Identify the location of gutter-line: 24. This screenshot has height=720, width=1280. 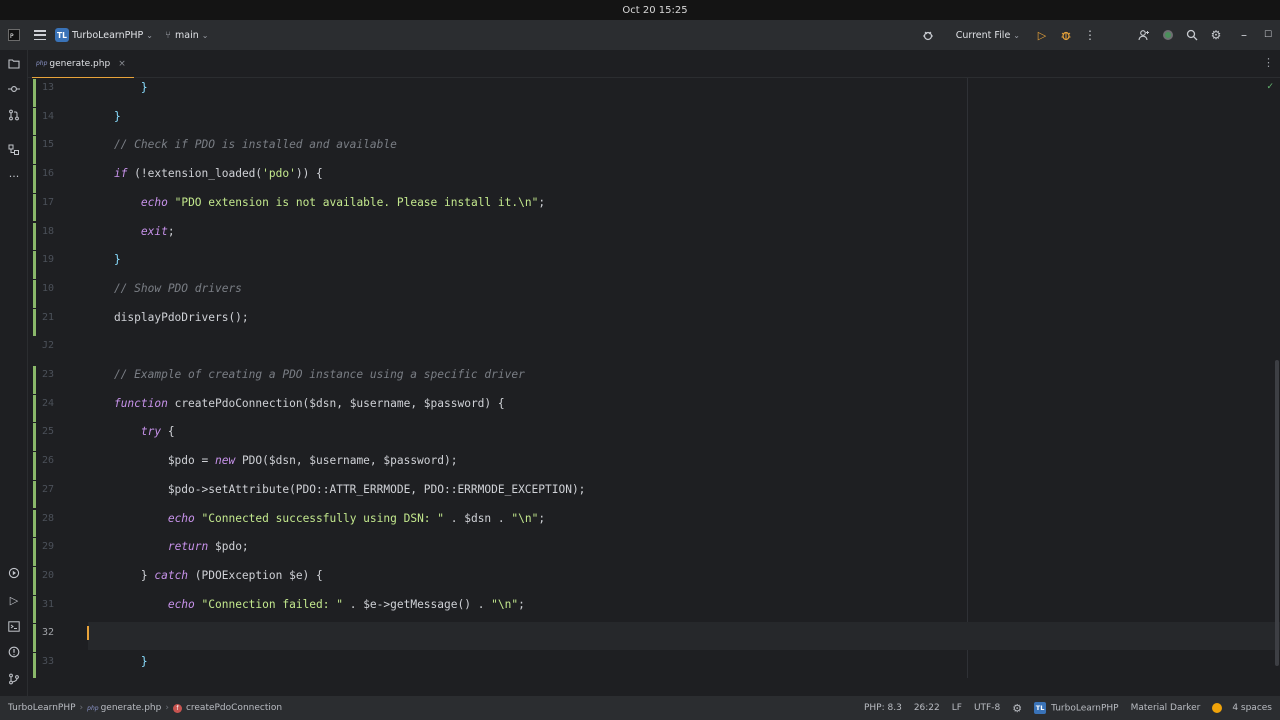
(58, 407).